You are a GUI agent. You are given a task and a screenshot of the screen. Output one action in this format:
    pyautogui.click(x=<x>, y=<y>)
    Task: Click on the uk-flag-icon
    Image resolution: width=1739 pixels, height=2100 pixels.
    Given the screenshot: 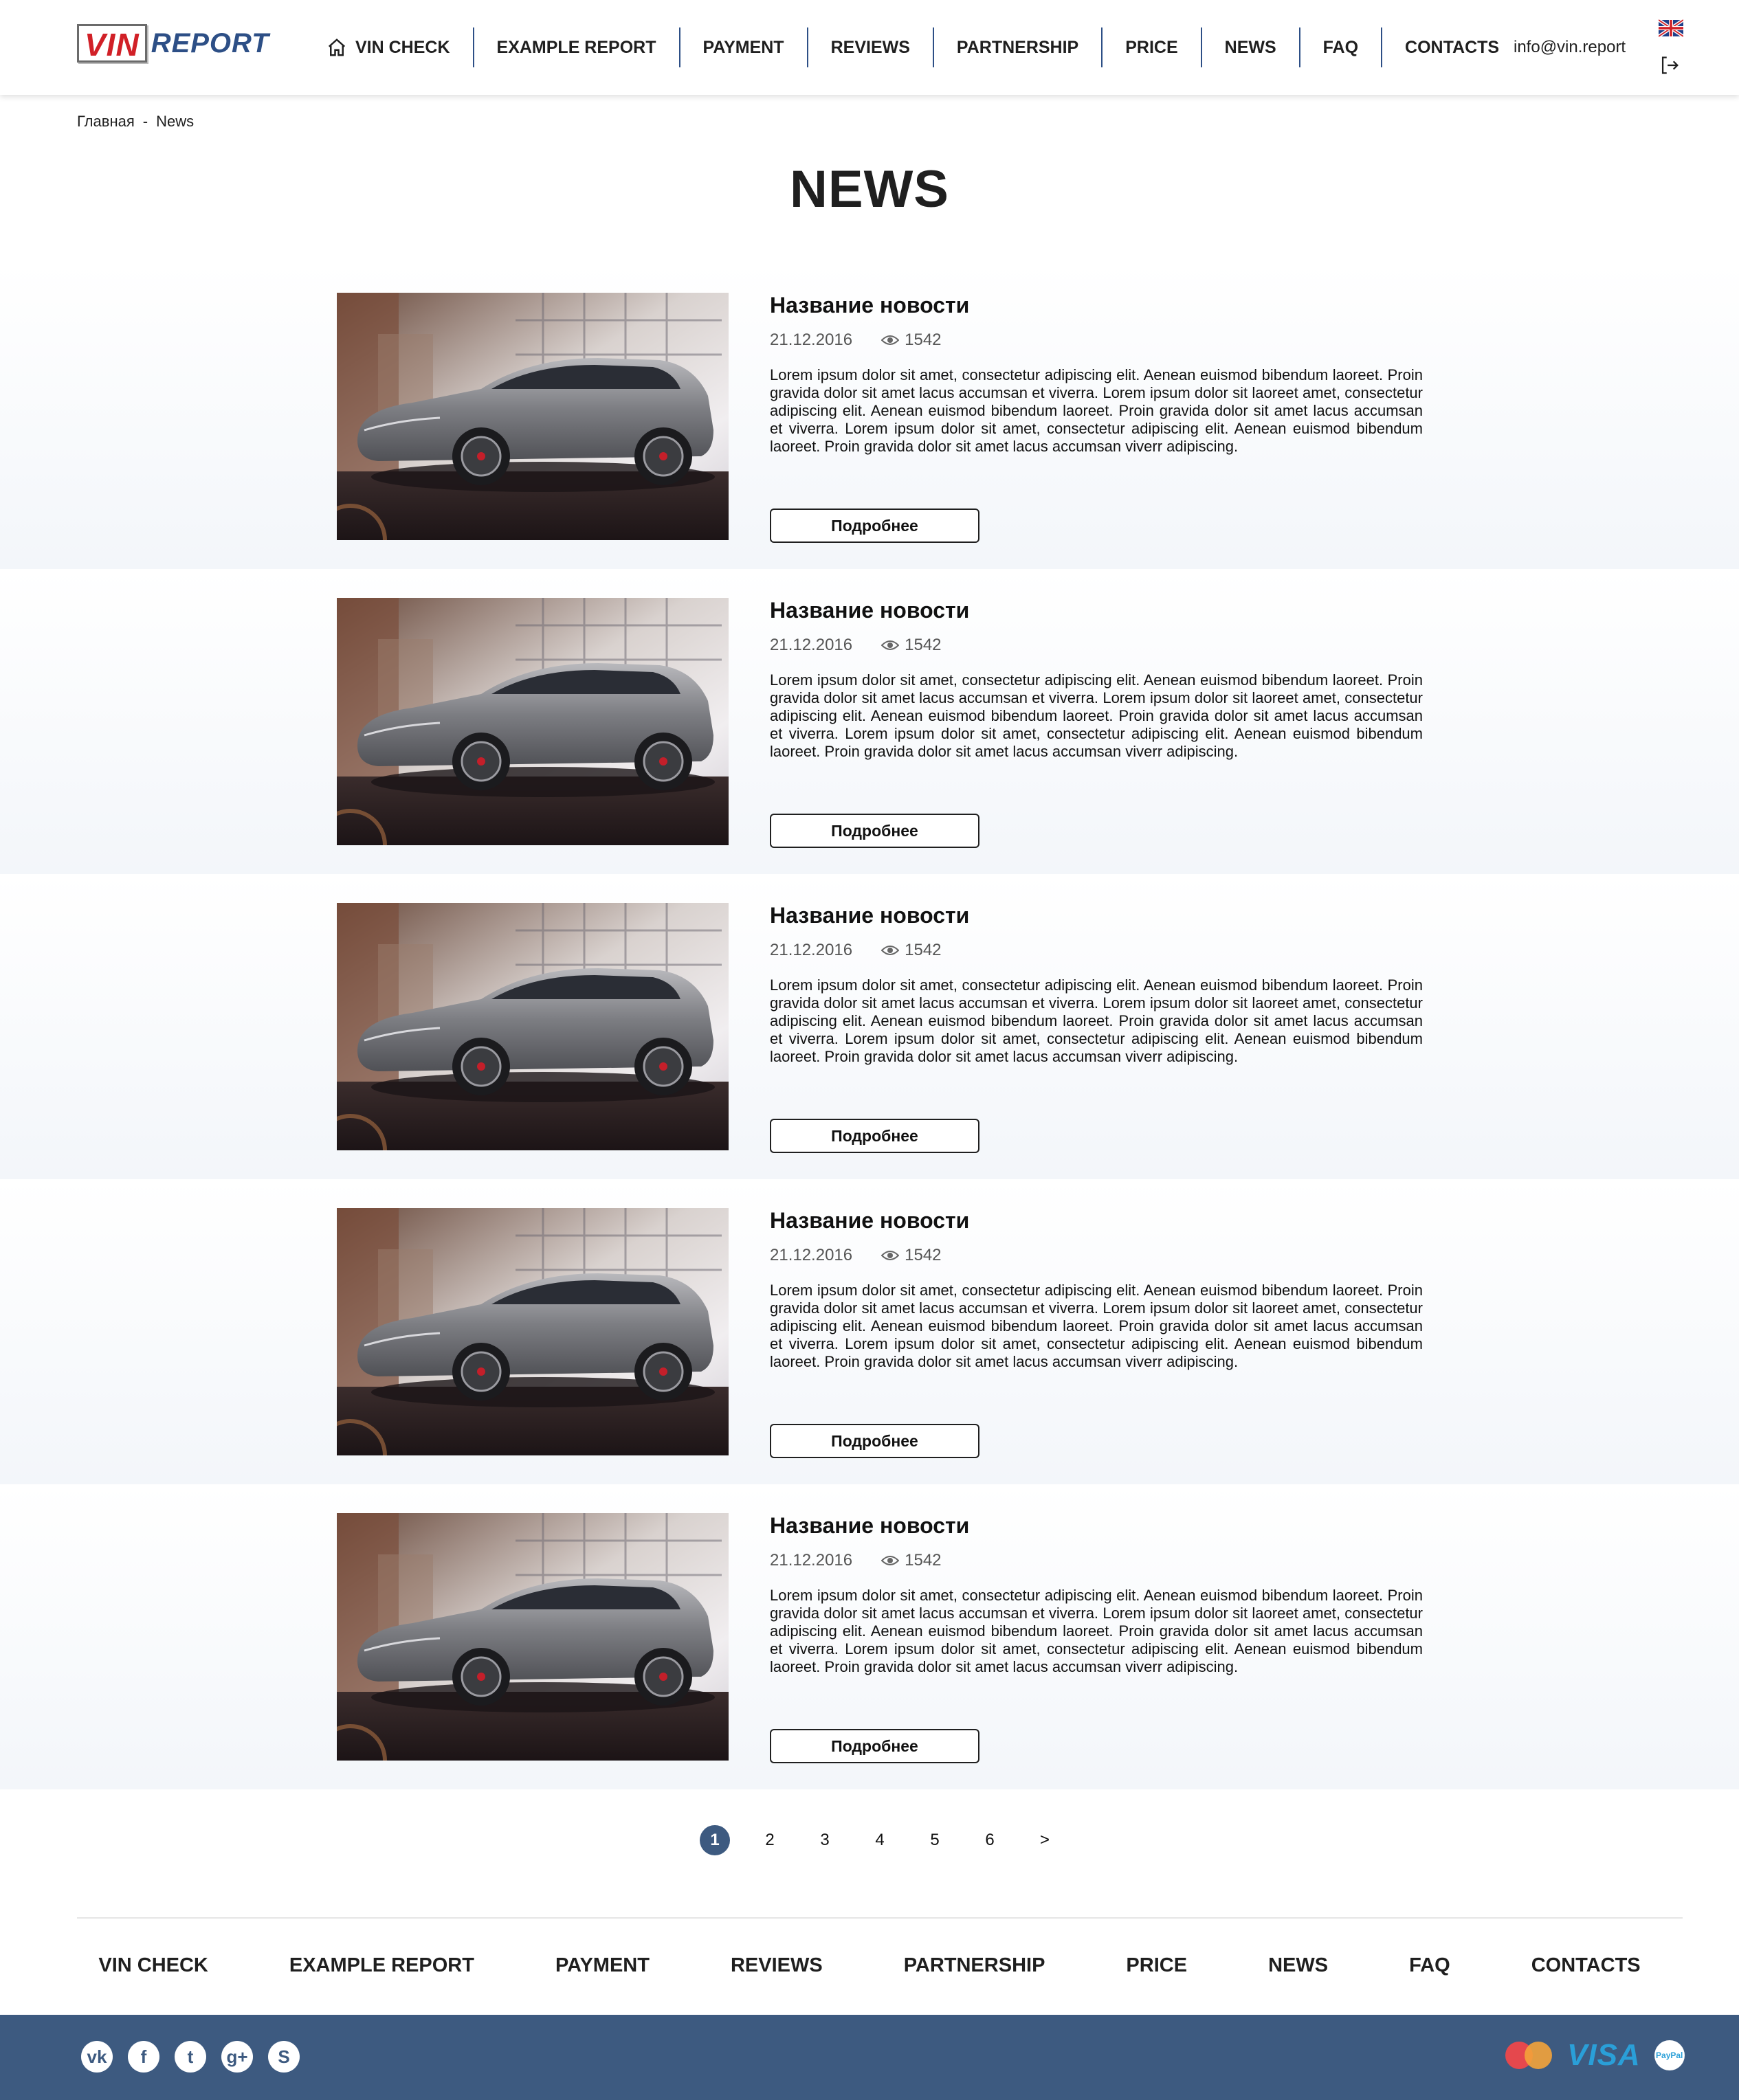 What is the action you would take?
    pyautogui.click(x=1671, y=28)
    